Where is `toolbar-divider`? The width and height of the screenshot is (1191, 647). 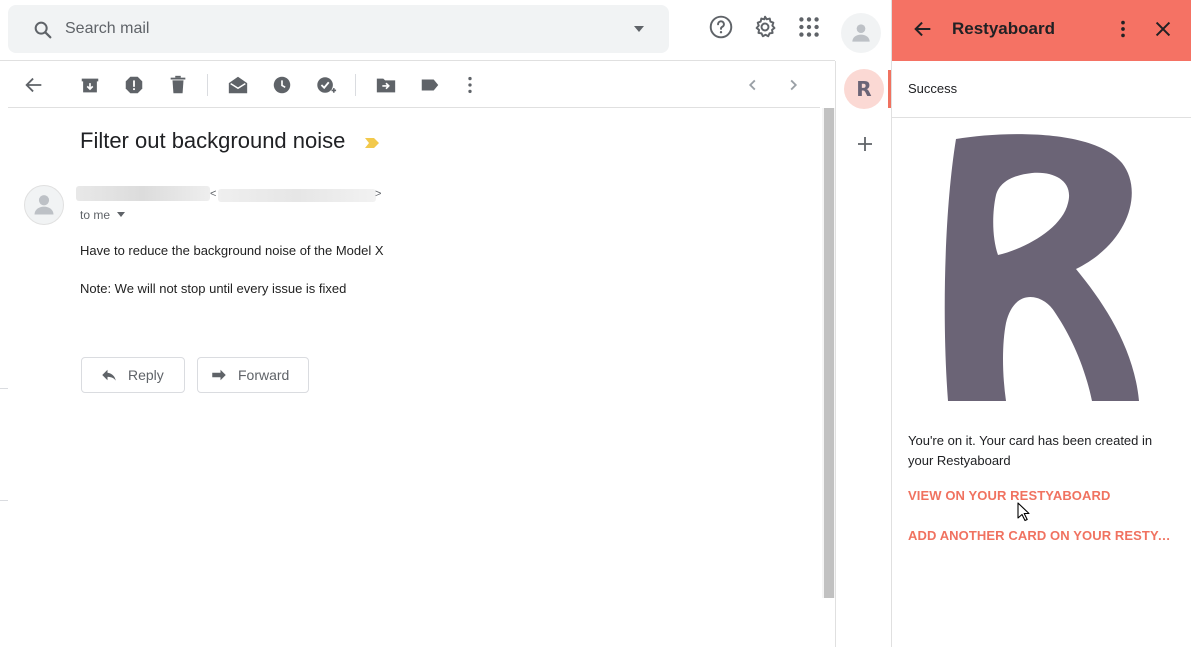
toolbar-divider is located at coordinates (414, 107).